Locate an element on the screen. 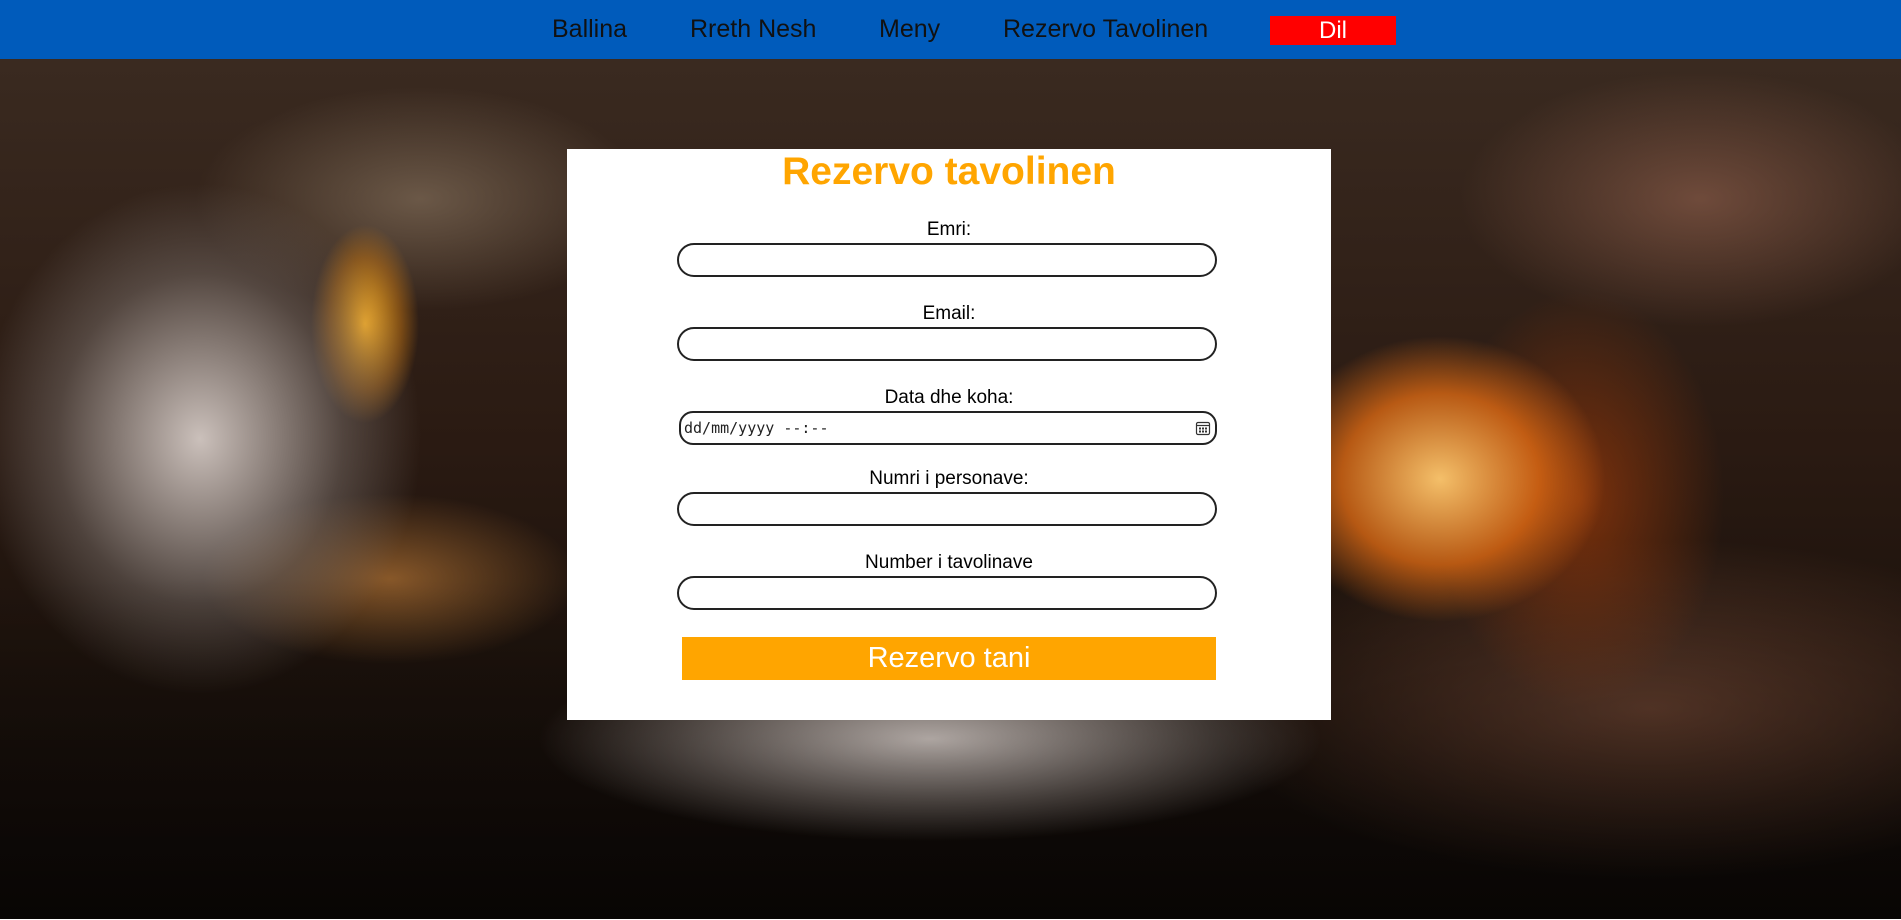 The image size is (1901, 920). datetime-input: dd/mm/yyyy --:-- is located at coordinates (948, 428).